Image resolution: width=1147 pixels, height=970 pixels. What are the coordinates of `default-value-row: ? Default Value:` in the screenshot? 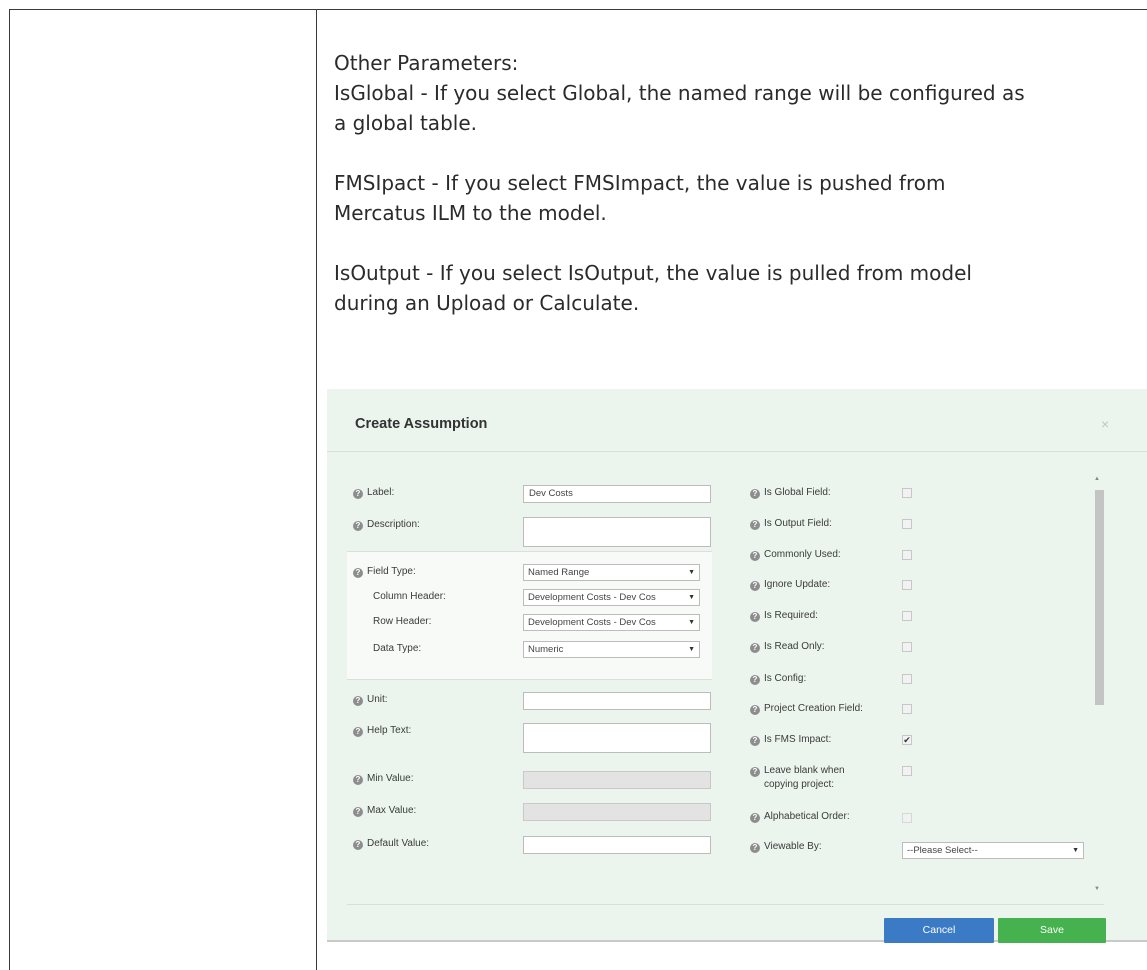 It's located at (391, 844).